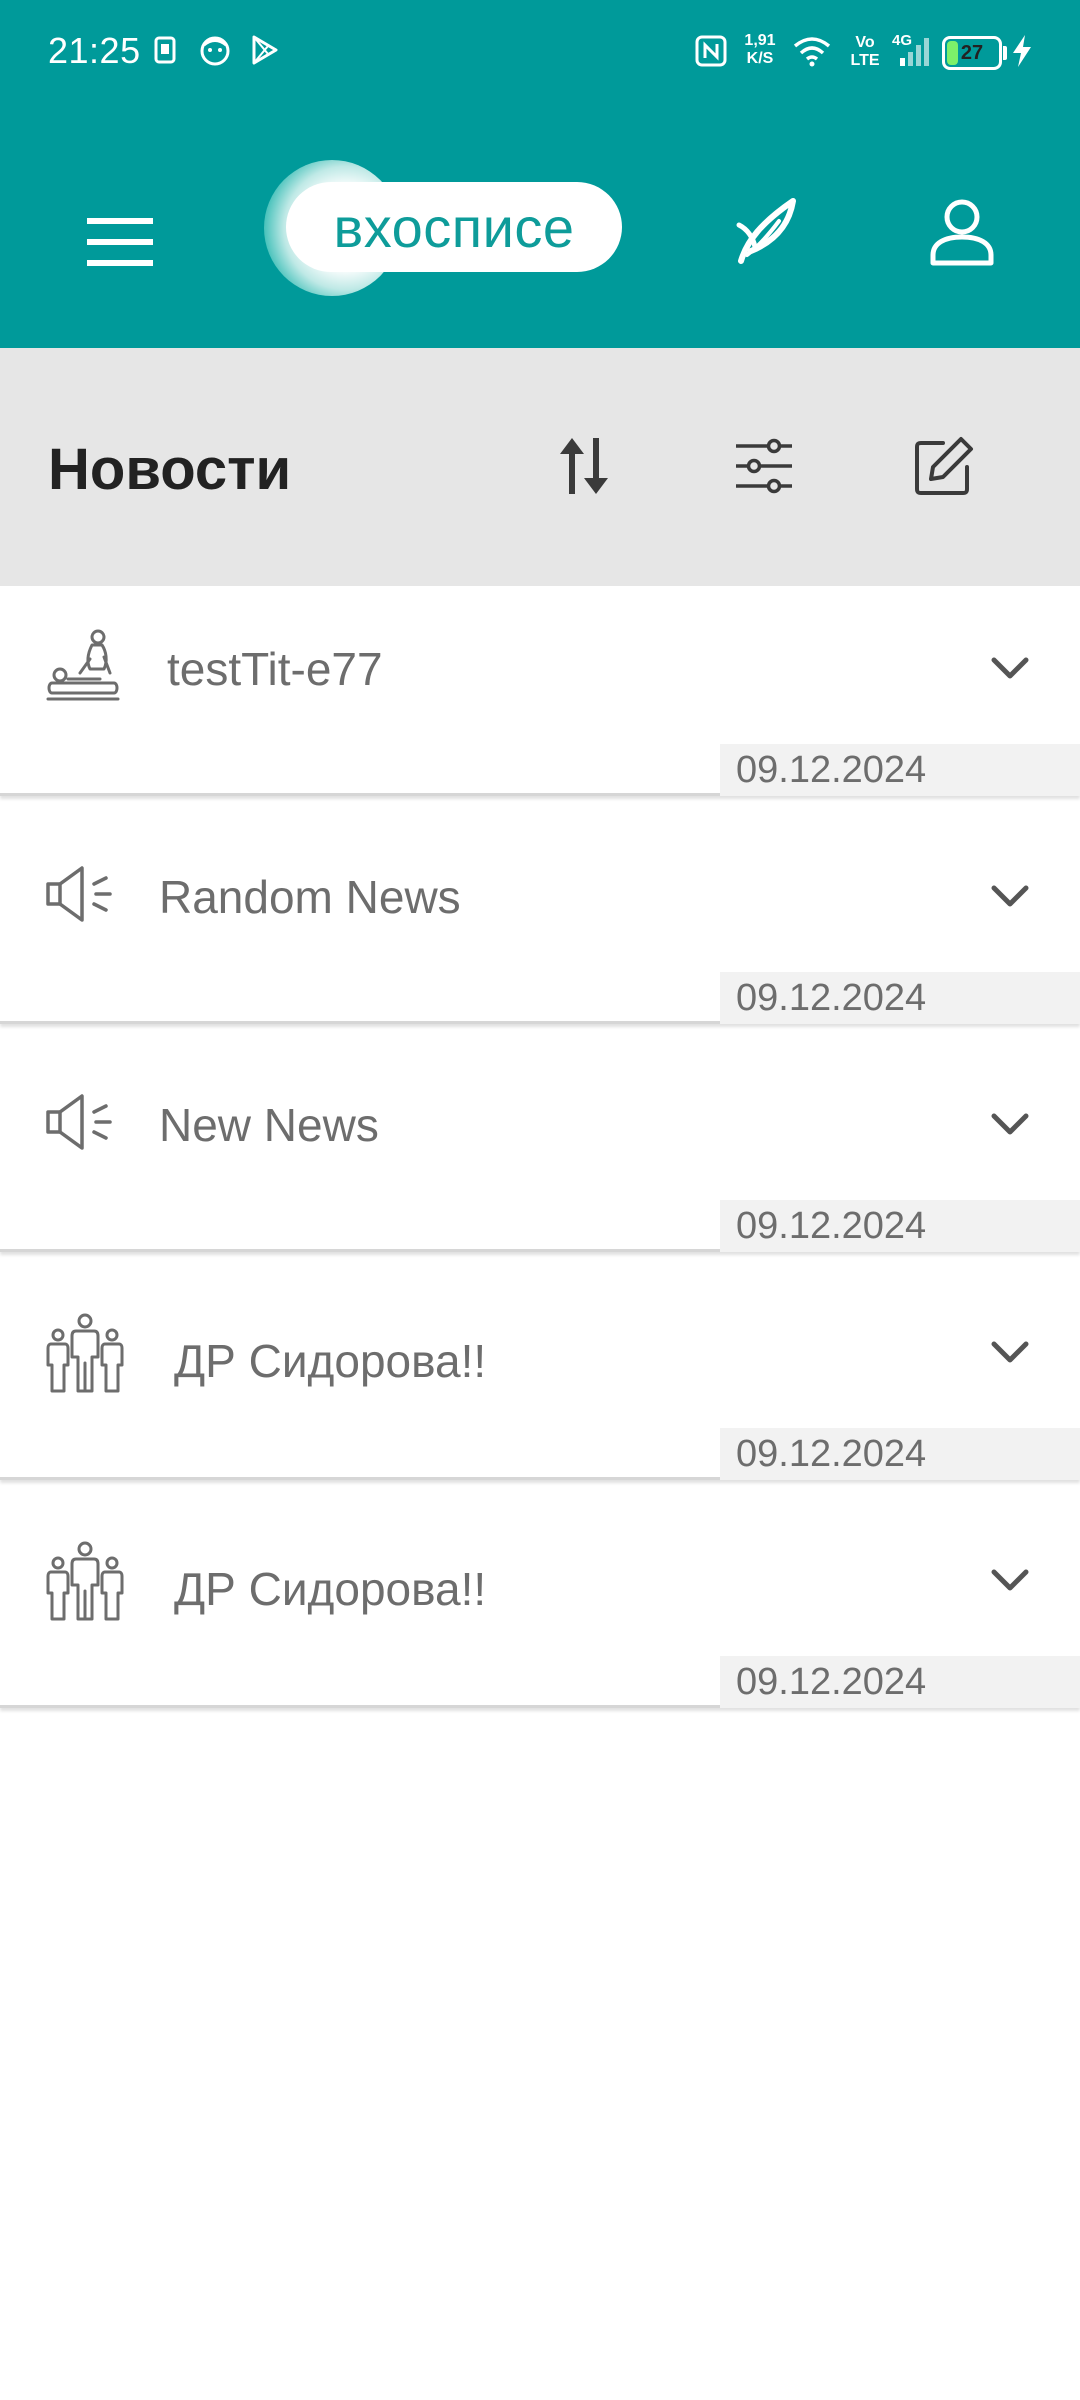 The width and height of the screenshot is (1080, 2400). Describe the element at coordinates (310, 897) in the screenshot. I see `news-title: Random News` at that location.